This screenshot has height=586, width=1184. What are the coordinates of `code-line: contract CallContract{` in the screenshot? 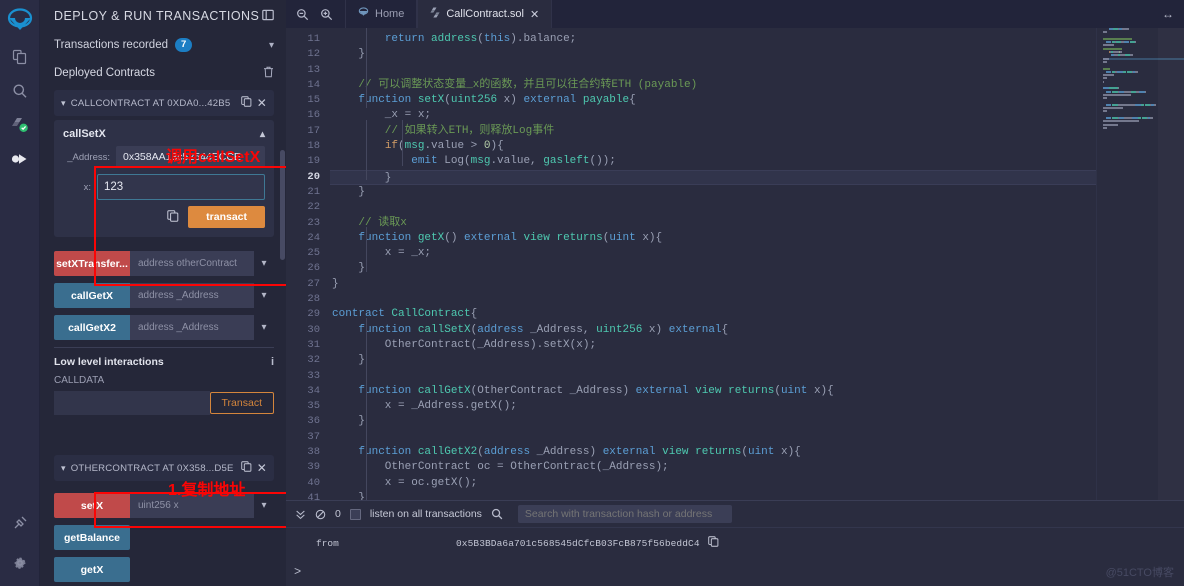 It's located at (757, 314).